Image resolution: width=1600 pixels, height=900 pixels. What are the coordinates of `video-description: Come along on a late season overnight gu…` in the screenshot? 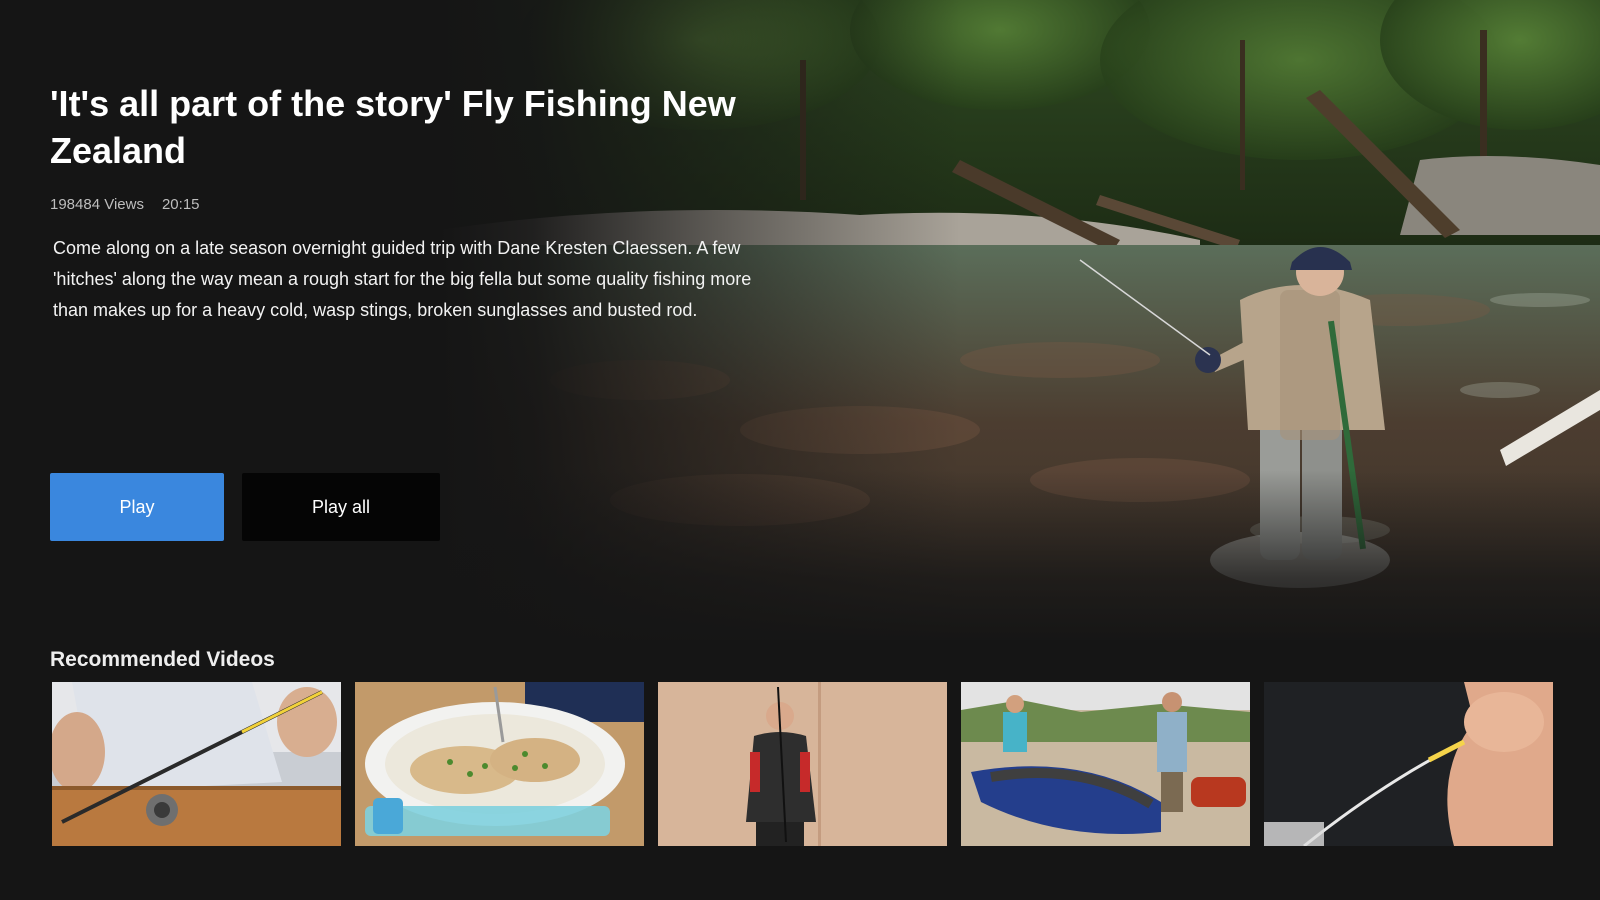 It's located at (402, 279).